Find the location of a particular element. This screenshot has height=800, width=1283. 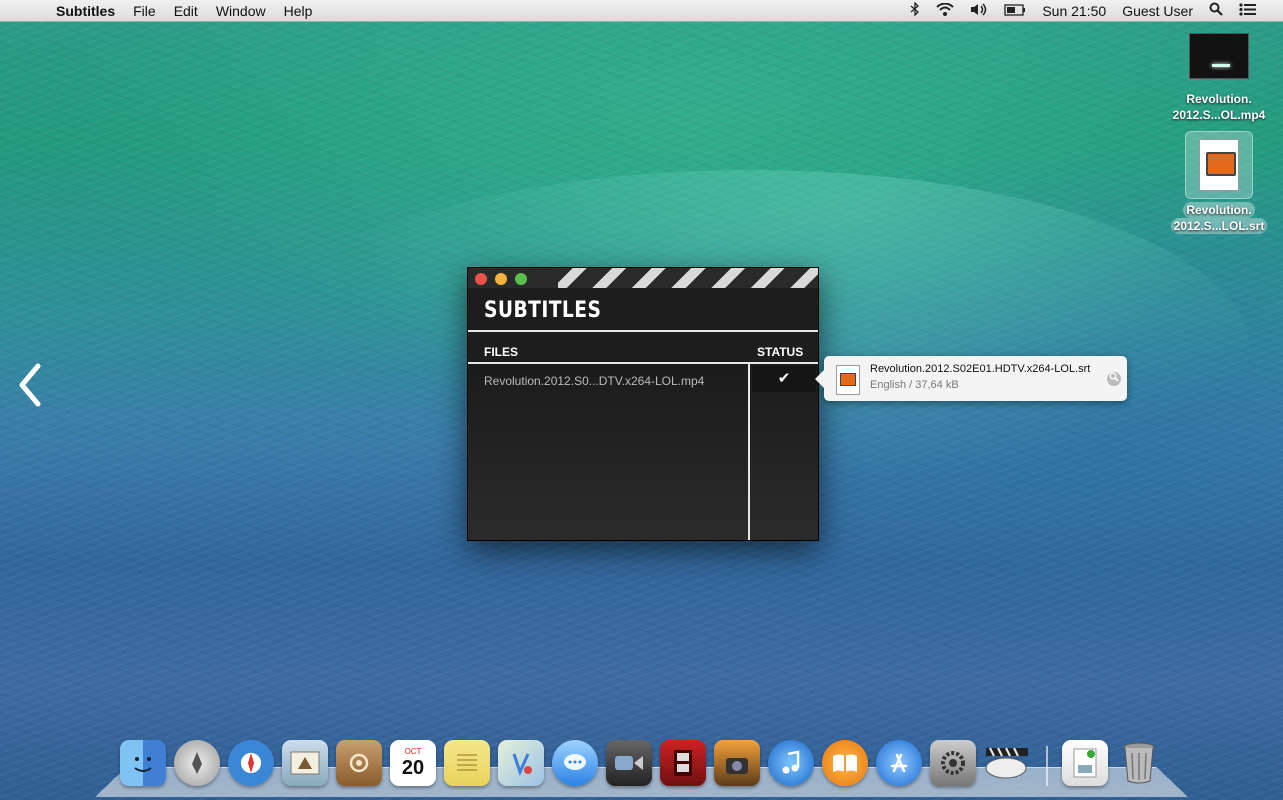

subtitle-filename: Revolution.2012.S02E01.HDTV.x264-LOL.srt is located at coordinates (980, 369).